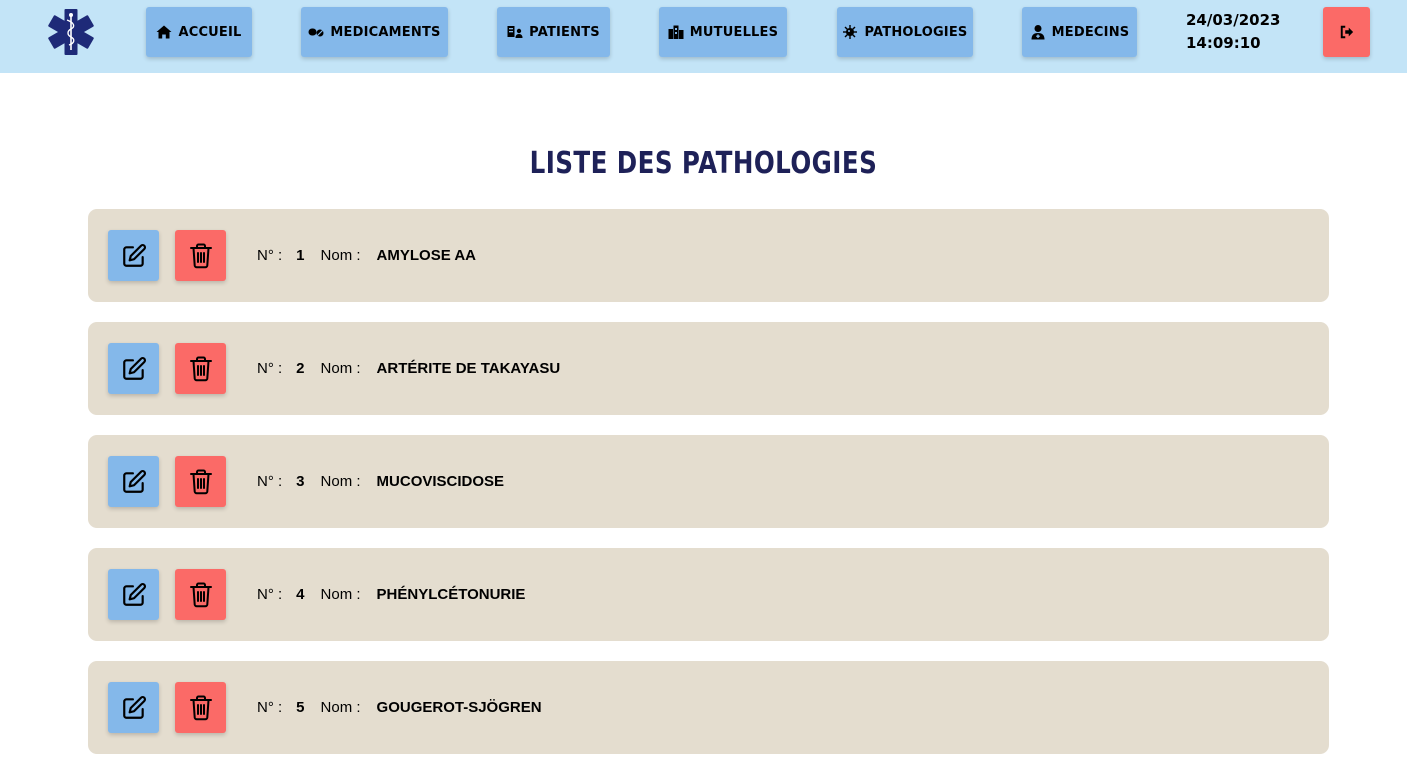 This screenshot has height=768, width=1407. I want to click on row-details: N° : 5 Nom : GOUGEROT-SJÖGREN, so click(399, 707).